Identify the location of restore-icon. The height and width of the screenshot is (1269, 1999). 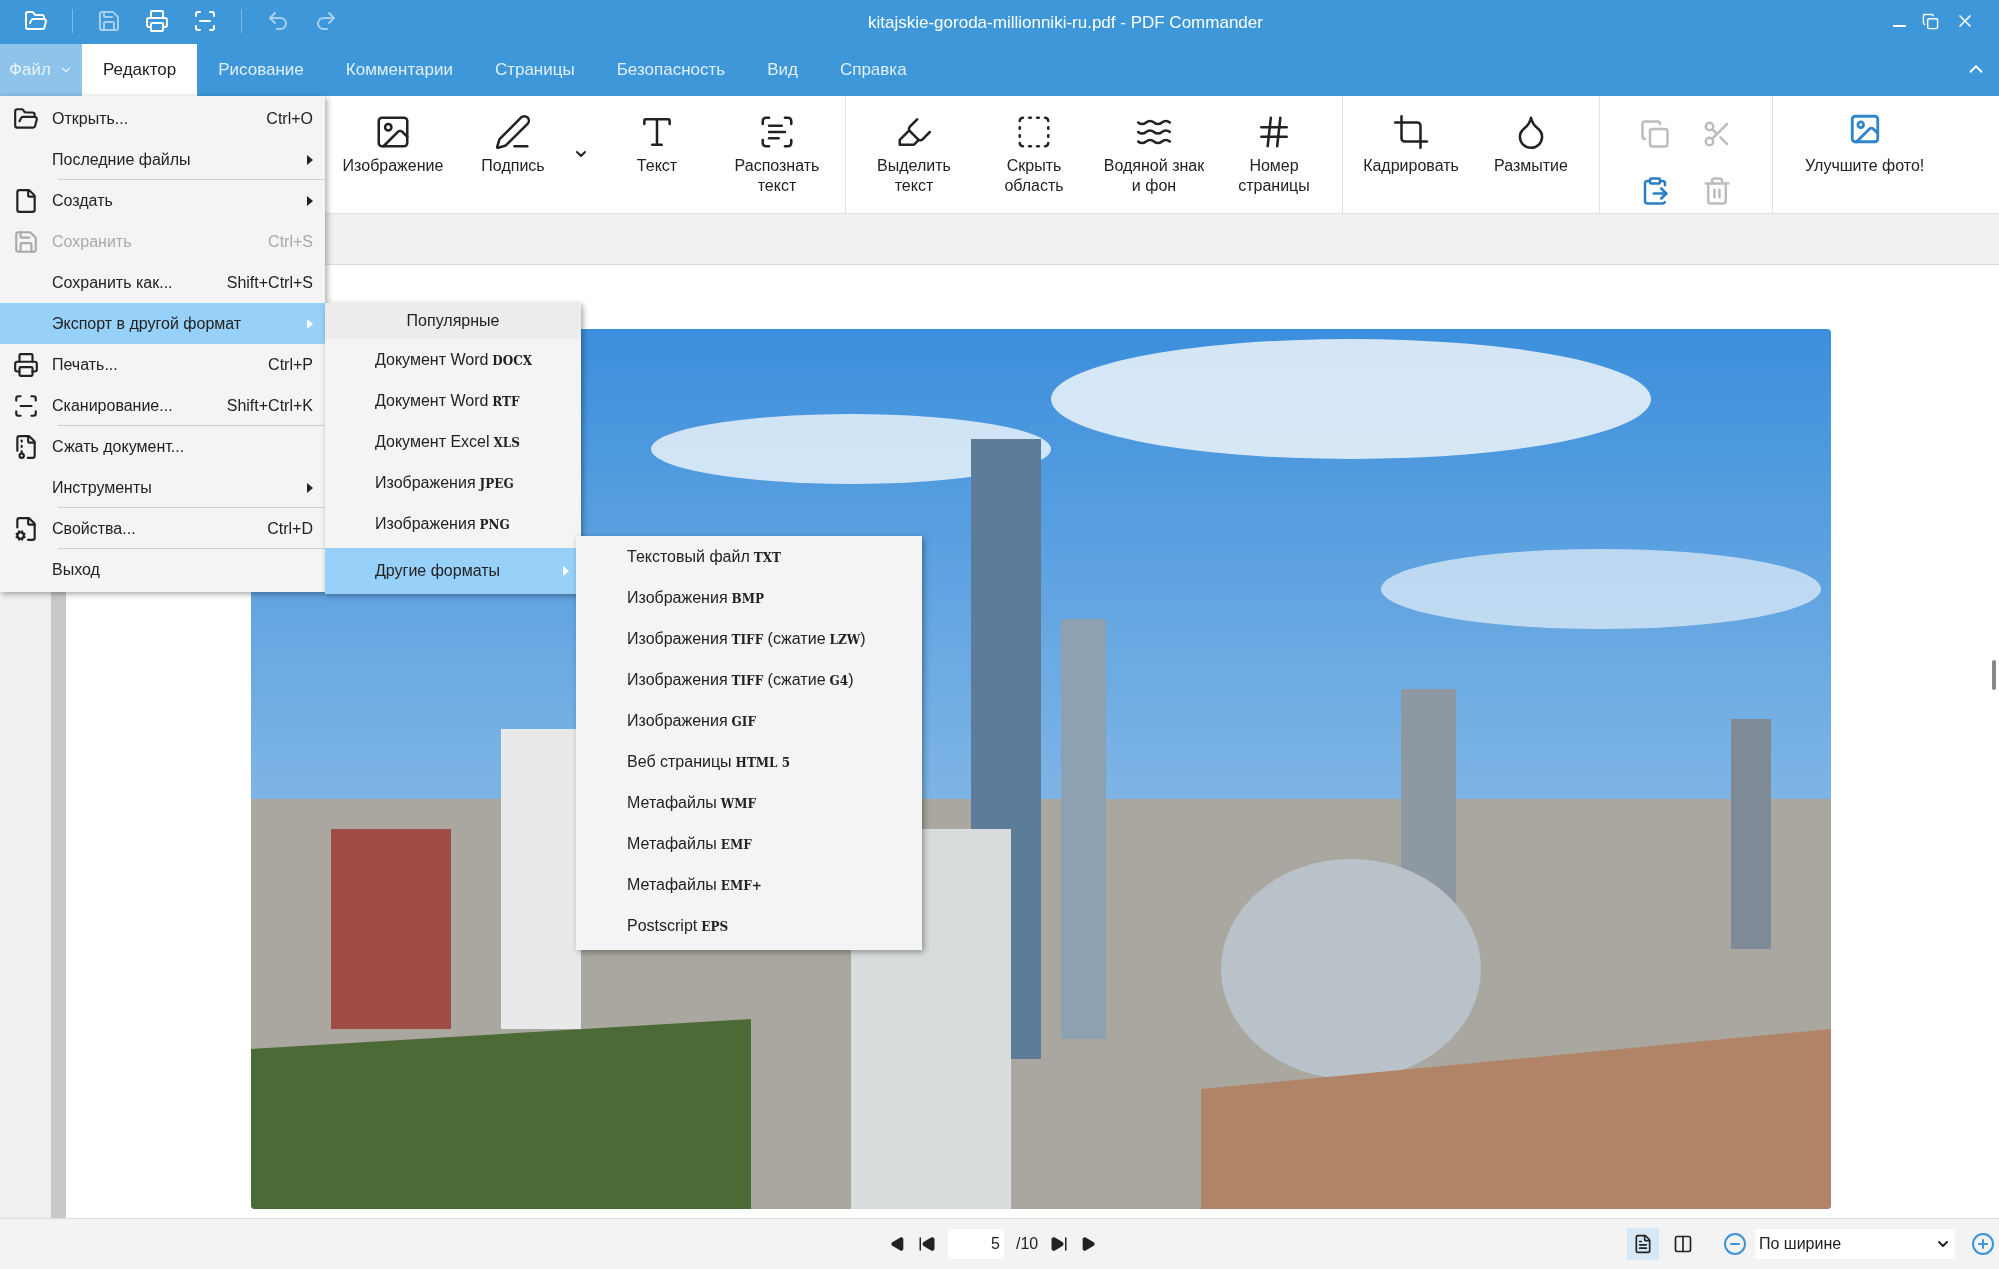
(1930, 21).